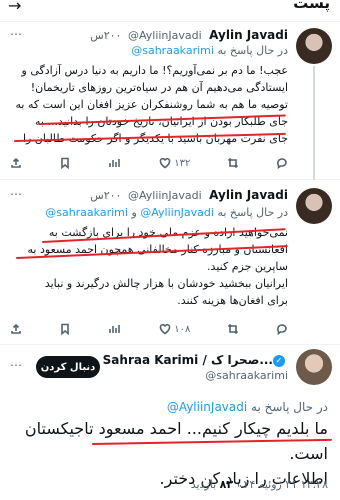 The width and height of the screenshot is (340, 500). I want to click on top-bar: پست →, so click(170, 11).